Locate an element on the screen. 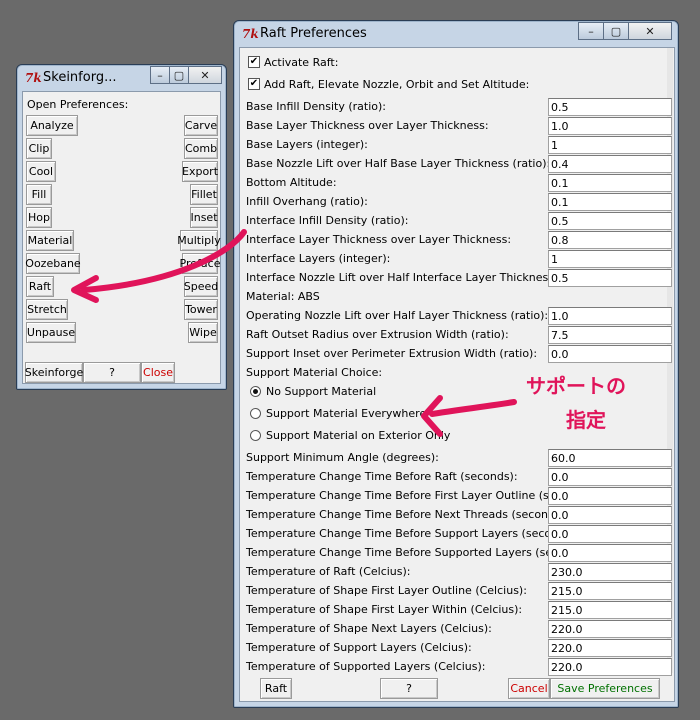 This screenshot has width=700, height=720. open-fillet-button: Fillet is located at coordinates (204, 194).